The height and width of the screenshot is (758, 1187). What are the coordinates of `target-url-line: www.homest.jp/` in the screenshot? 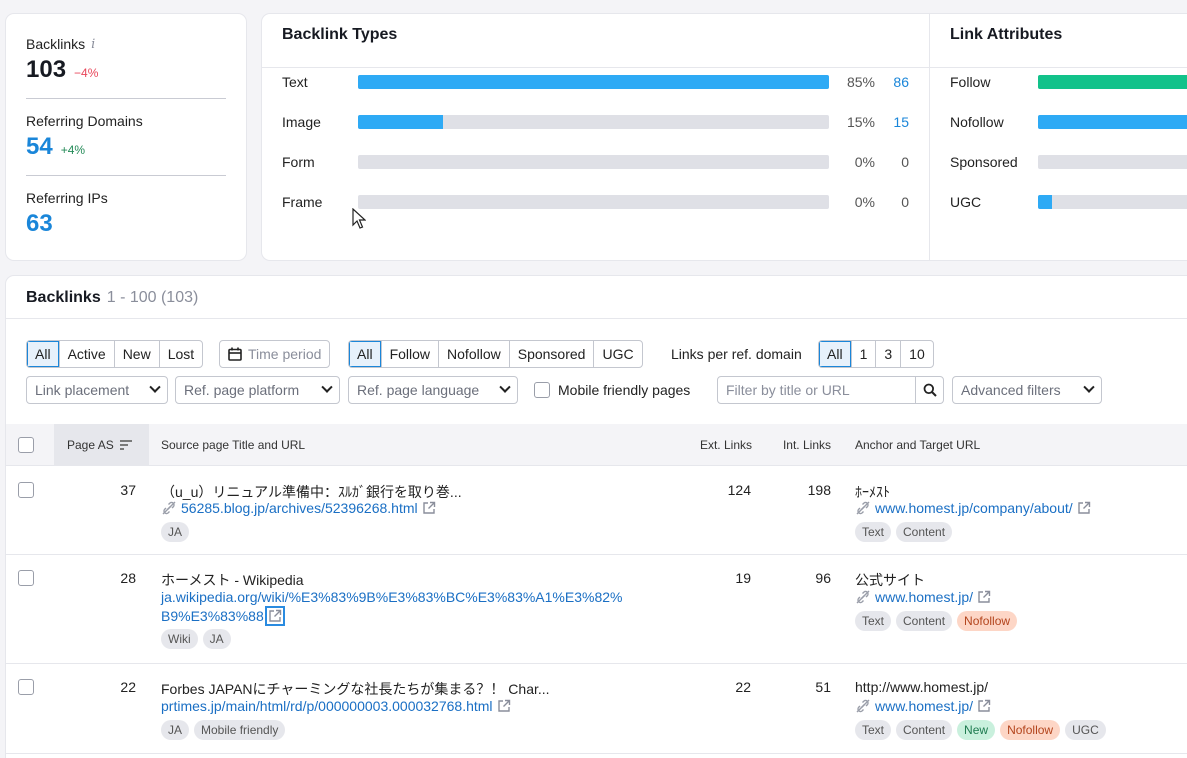 It's located at (923, 706).